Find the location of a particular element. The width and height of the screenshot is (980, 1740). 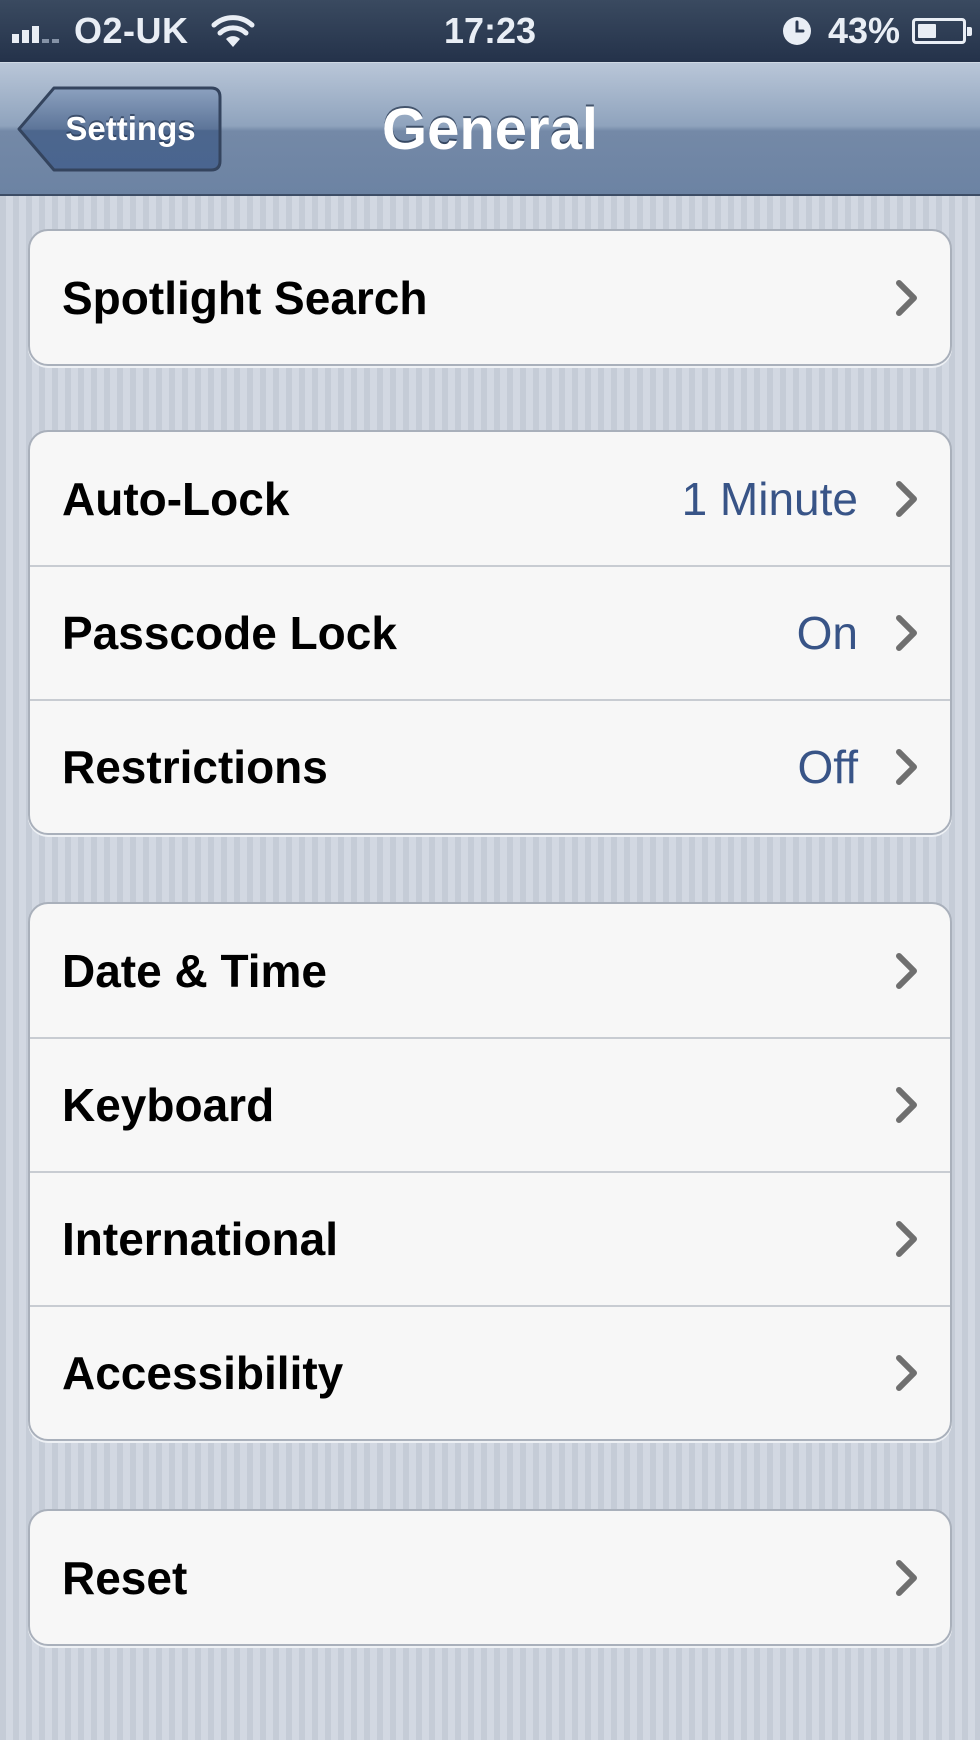

row-label: Date & Time is located at coordinates (195, 970).